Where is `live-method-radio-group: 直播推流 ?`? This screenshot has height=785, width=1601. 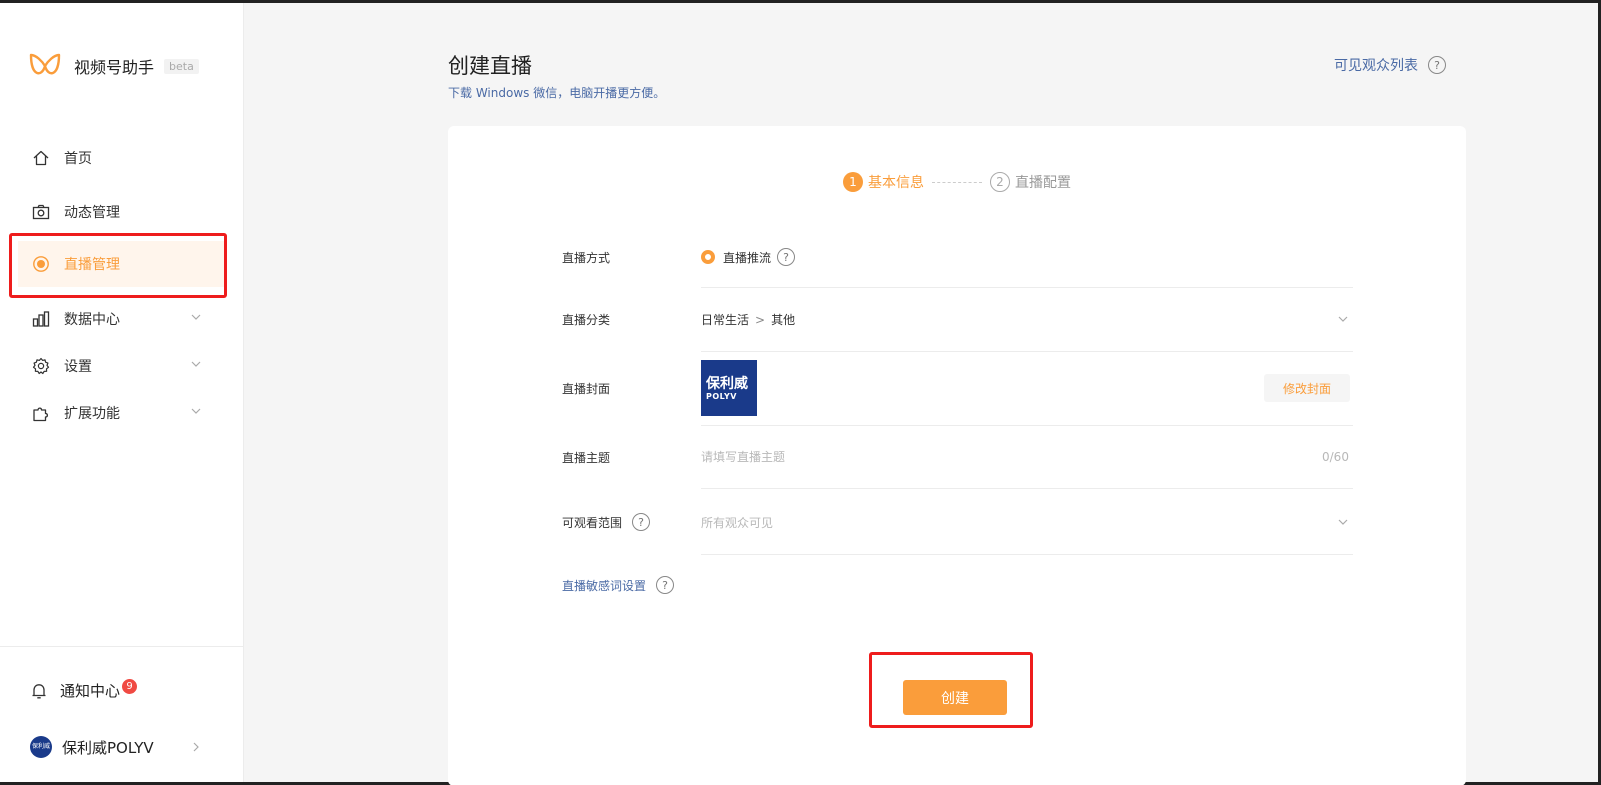
live-method-radio-group: 直播推流 ? is located at coordinates (748, 257).